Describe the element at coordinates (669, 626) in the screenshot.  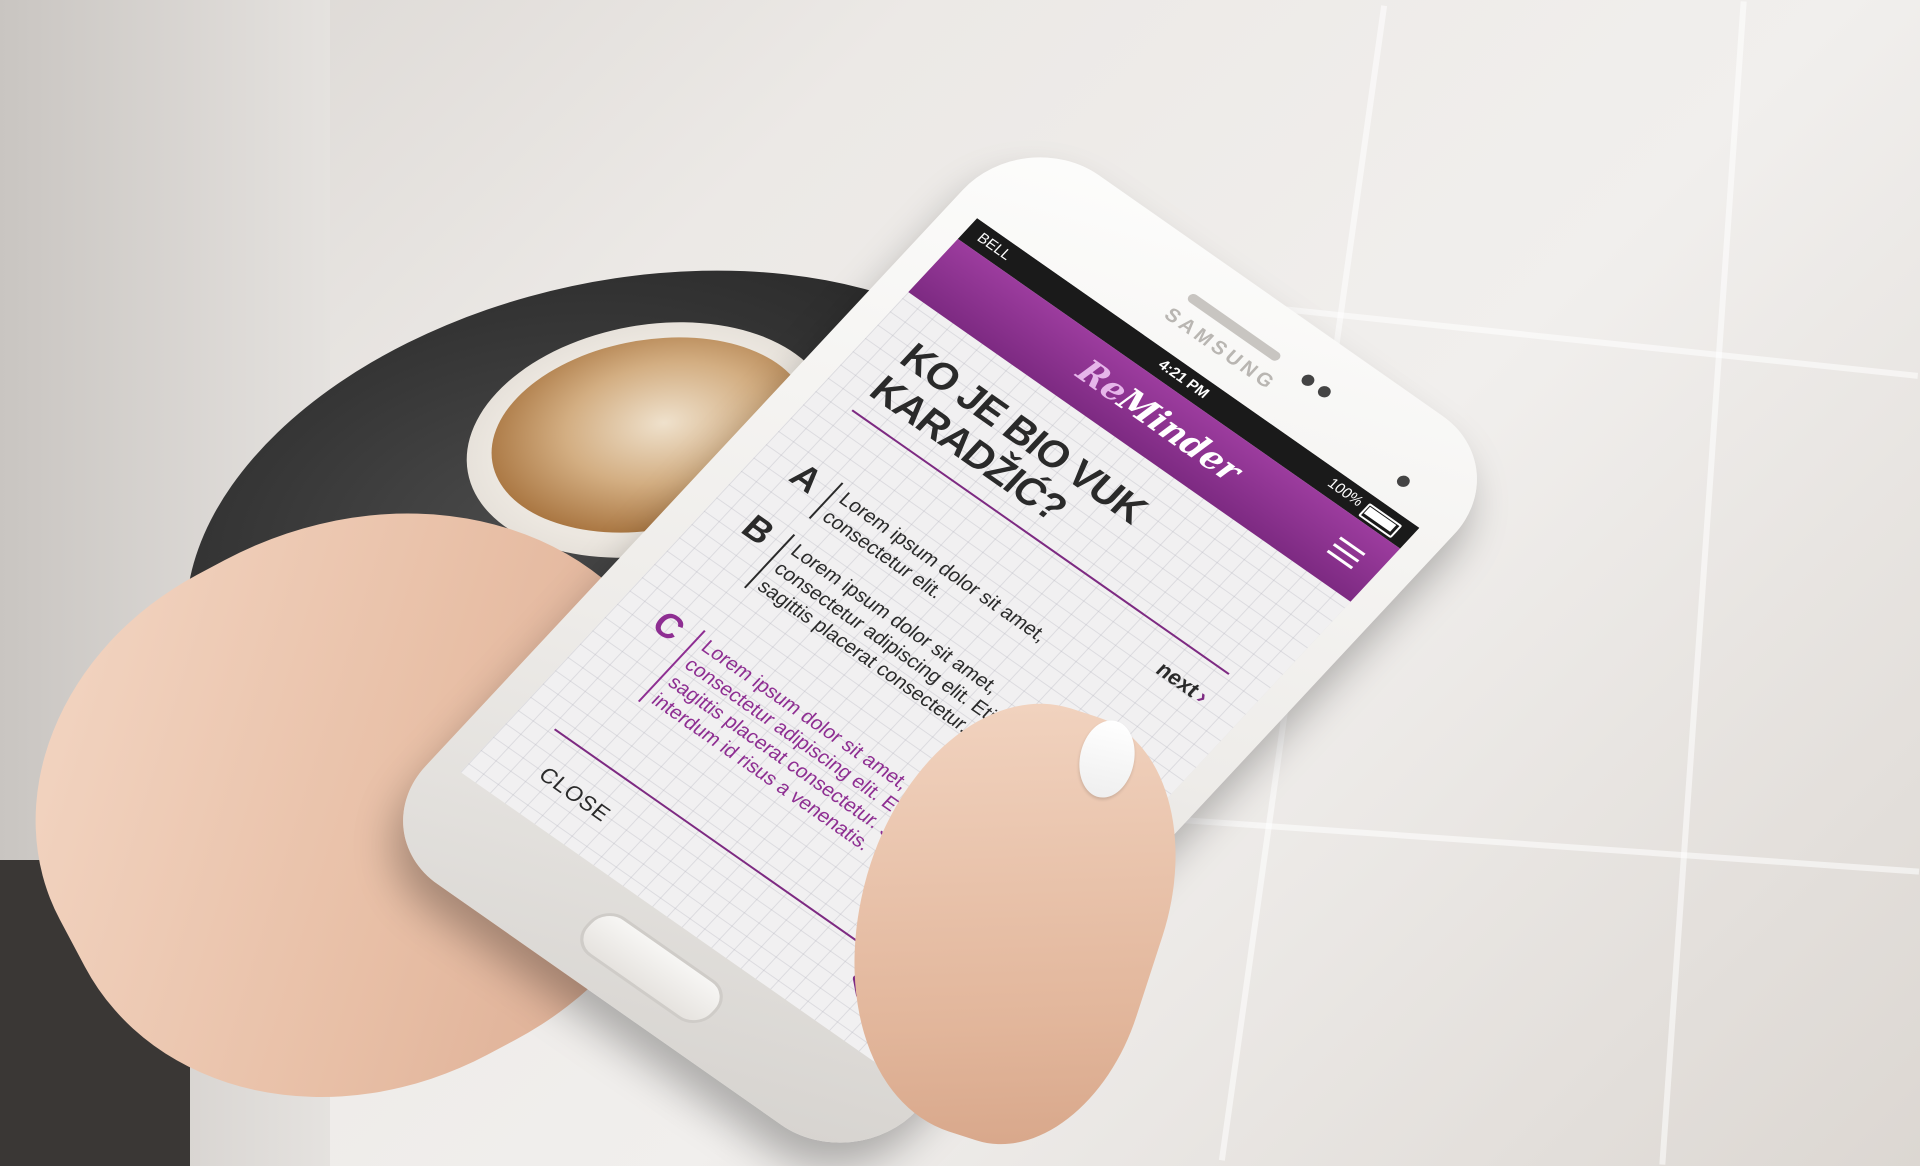
I see `answer-letter: C` at that location.